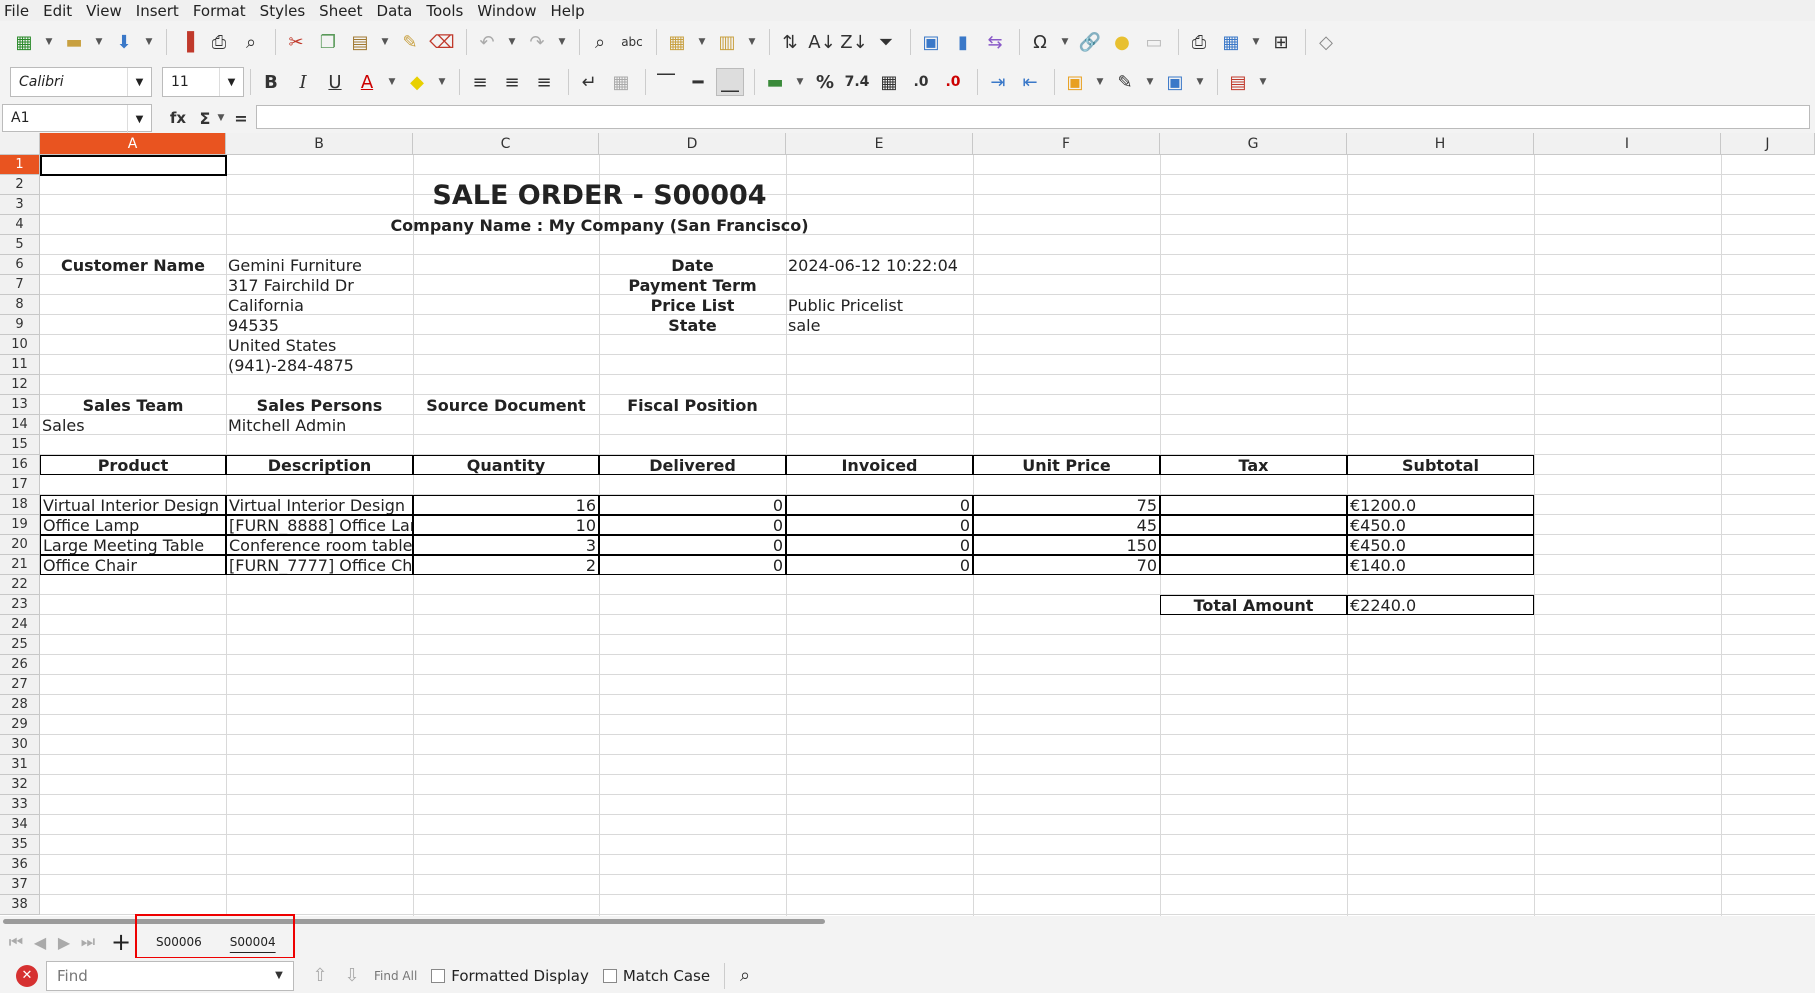 The width and height of the screenshot is (1815, 993). I want to click on align-top-icon: ⎺, so click(666, 82).